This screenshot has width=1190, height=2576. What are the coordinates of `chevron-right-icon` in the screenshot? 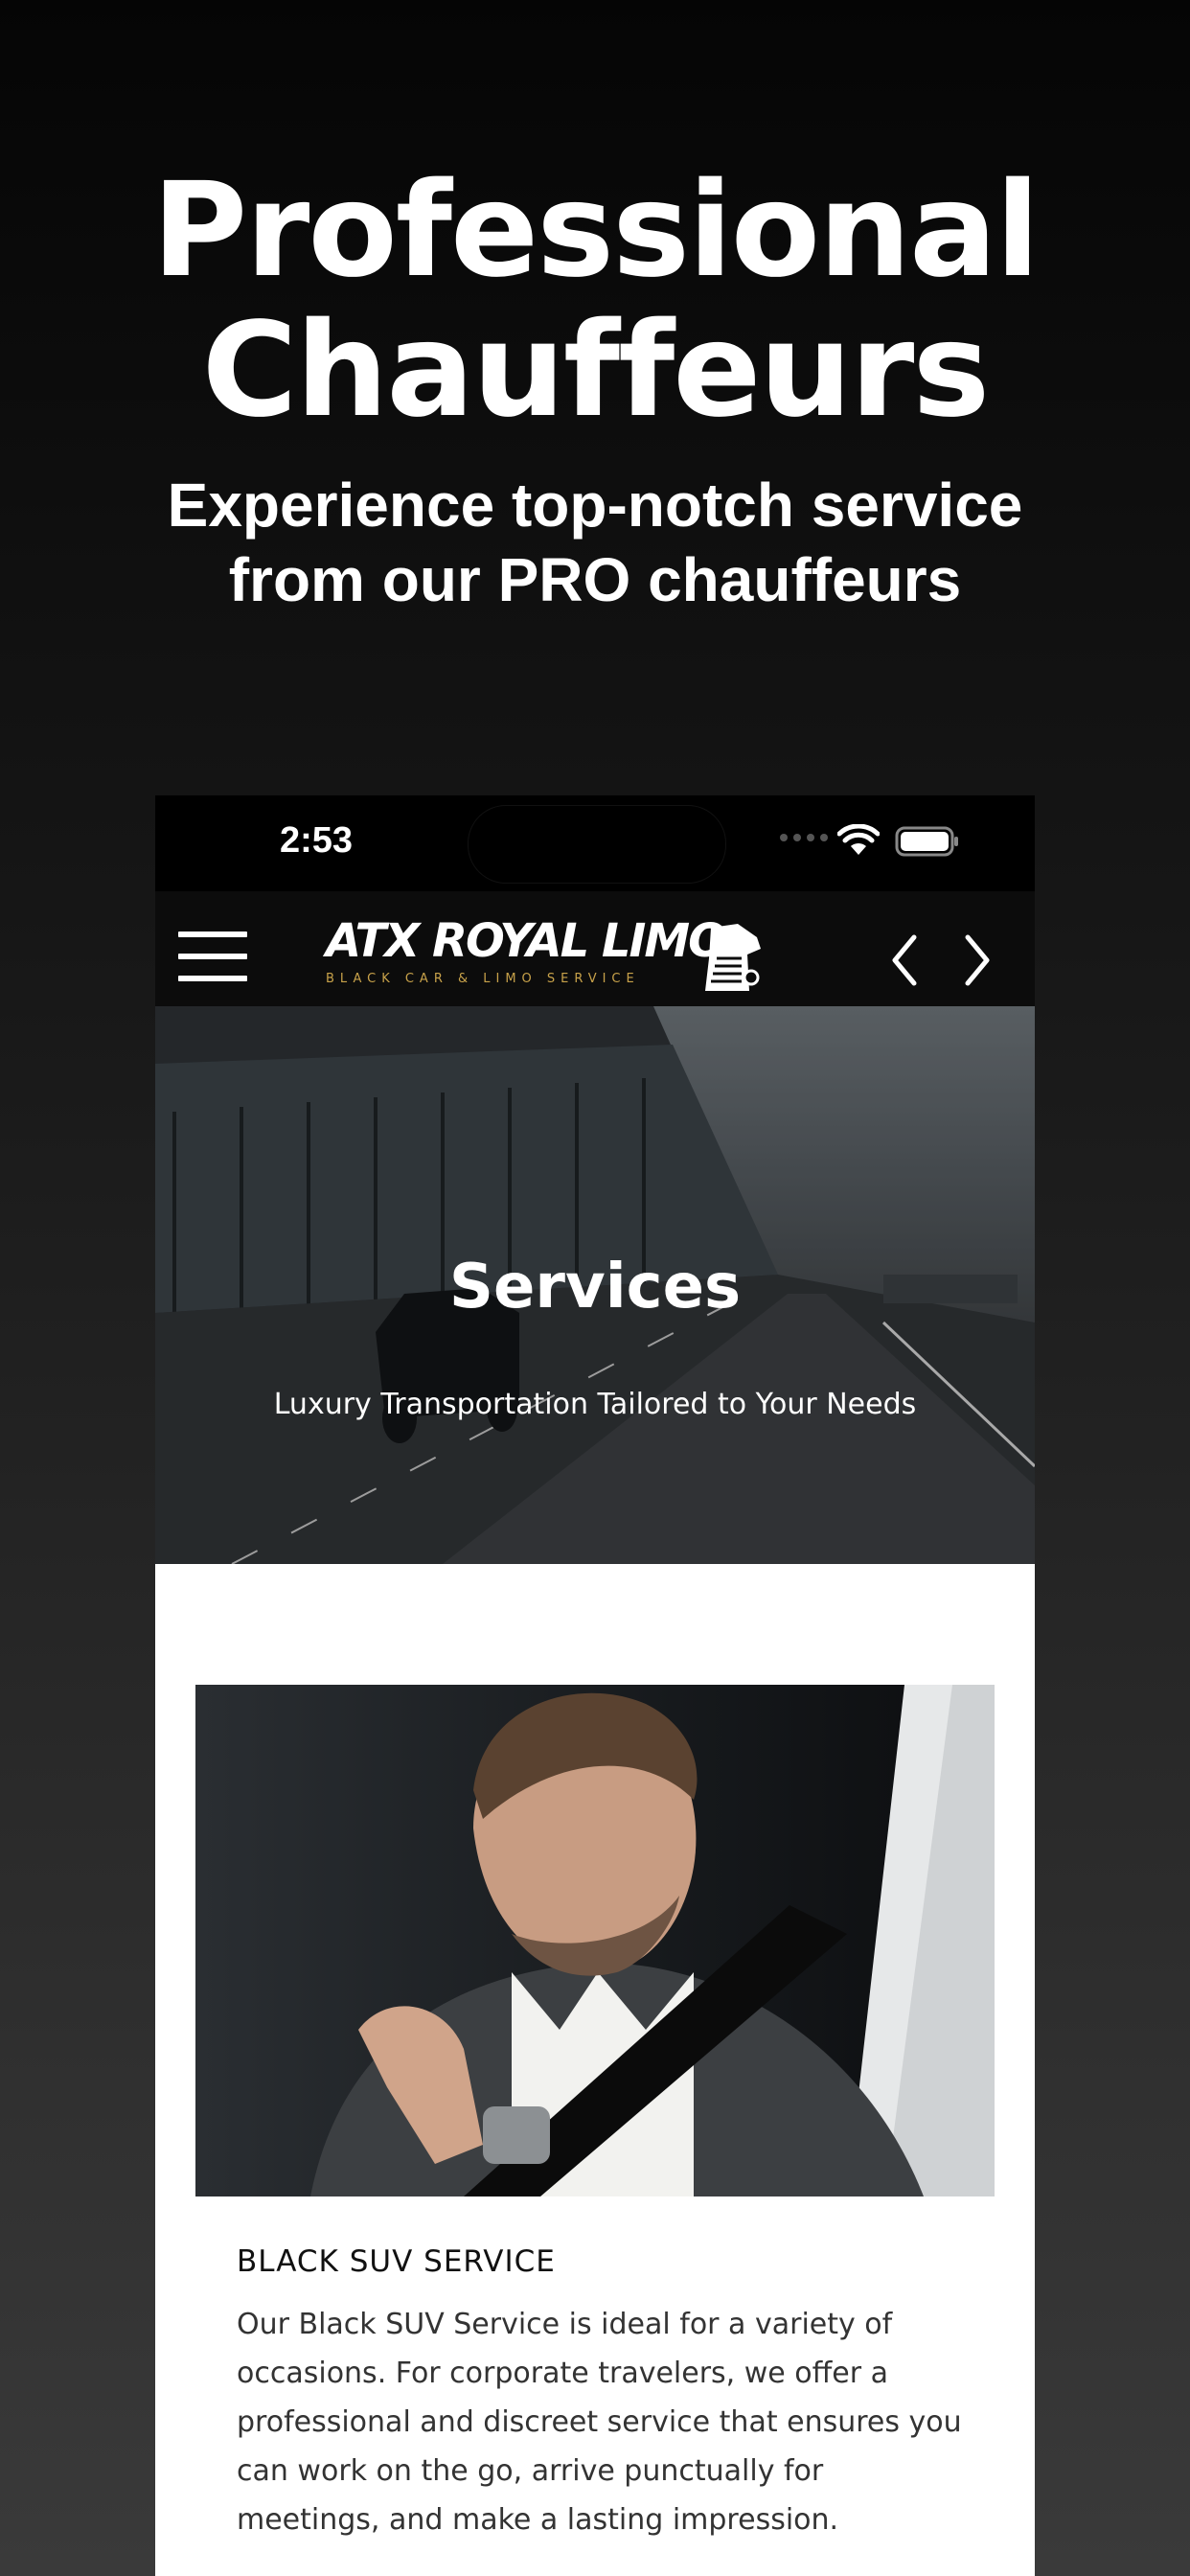 It's located at (977, 960).